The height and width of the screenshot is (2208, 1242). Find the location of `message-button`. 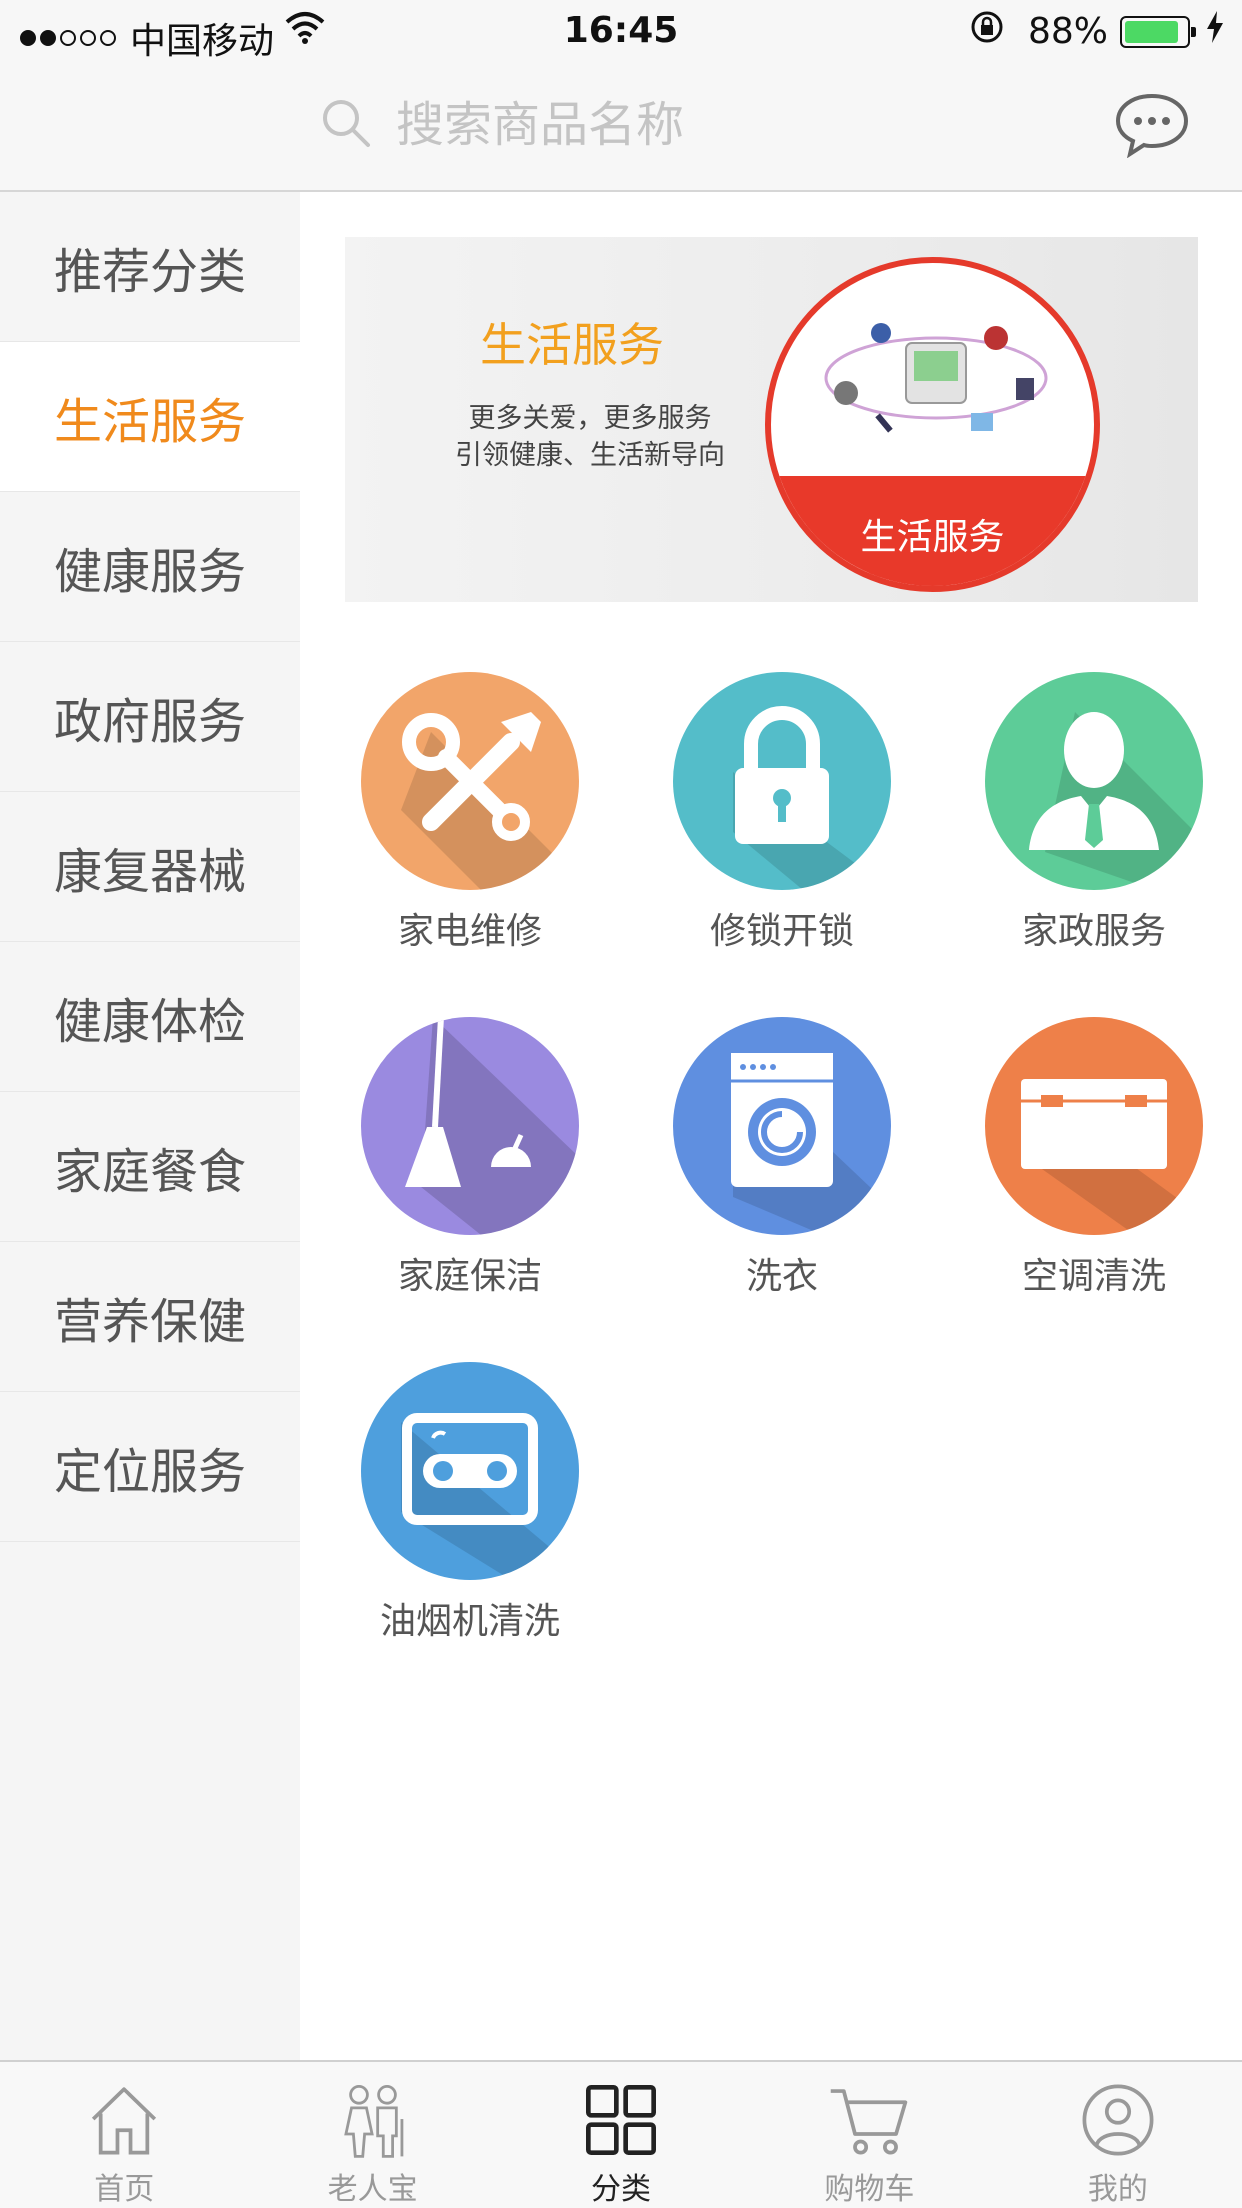

message-button is located at coordinates (1152, 125).